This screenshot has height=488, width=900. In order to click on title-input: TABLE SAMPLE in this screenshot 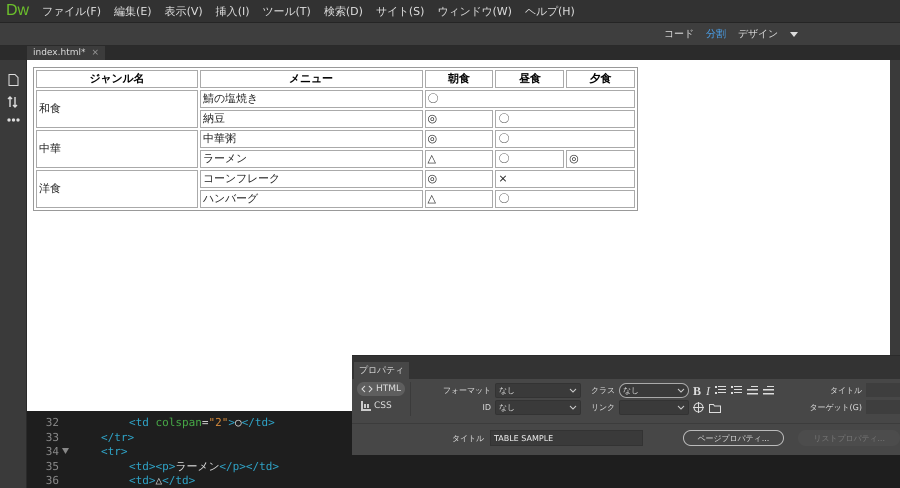, I will do `click(566, 438)`.